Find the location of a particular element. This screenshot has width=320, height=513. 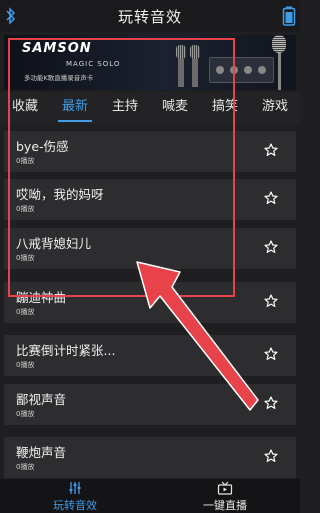

tab-host: 主持 is located at coordinates (125, 108).